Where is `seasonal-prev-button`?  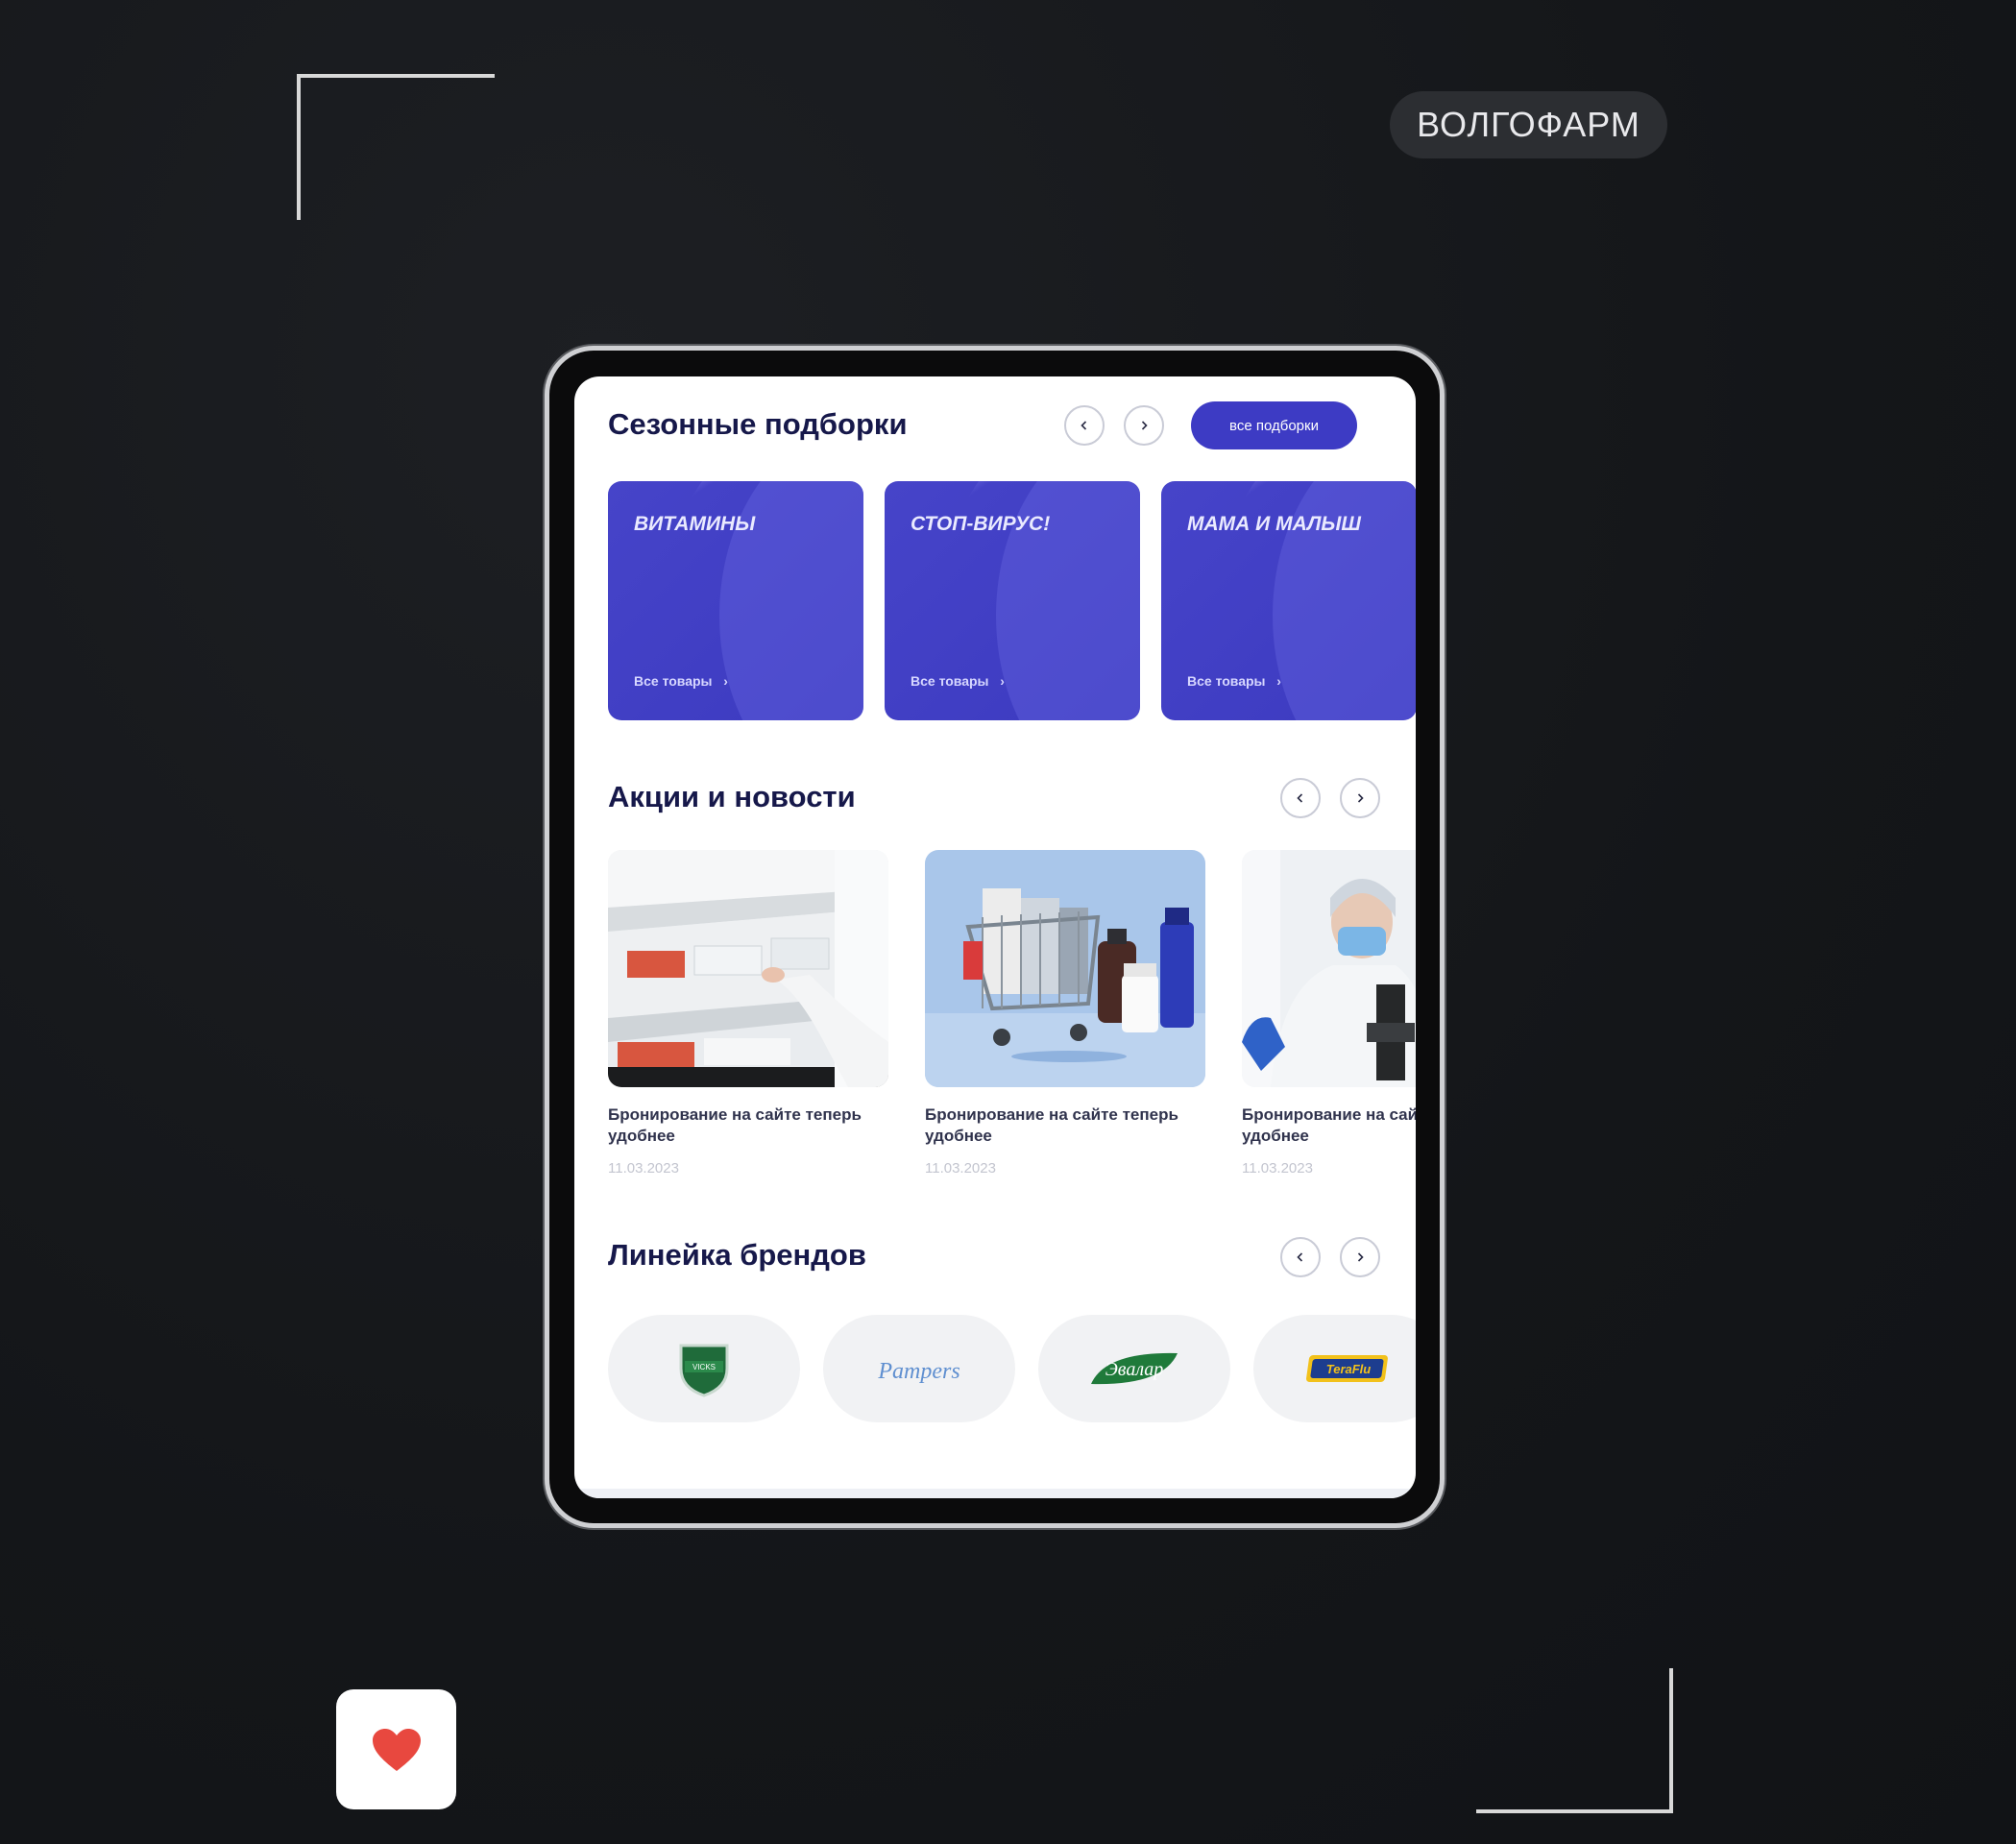
seasonal-prev-button is located at coordinates (1084, 425).